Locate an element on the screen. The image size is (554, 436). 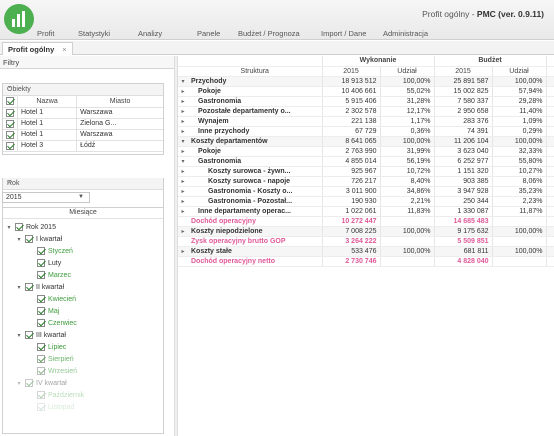
checkbox-select-all is located at coordinates (10, 101).